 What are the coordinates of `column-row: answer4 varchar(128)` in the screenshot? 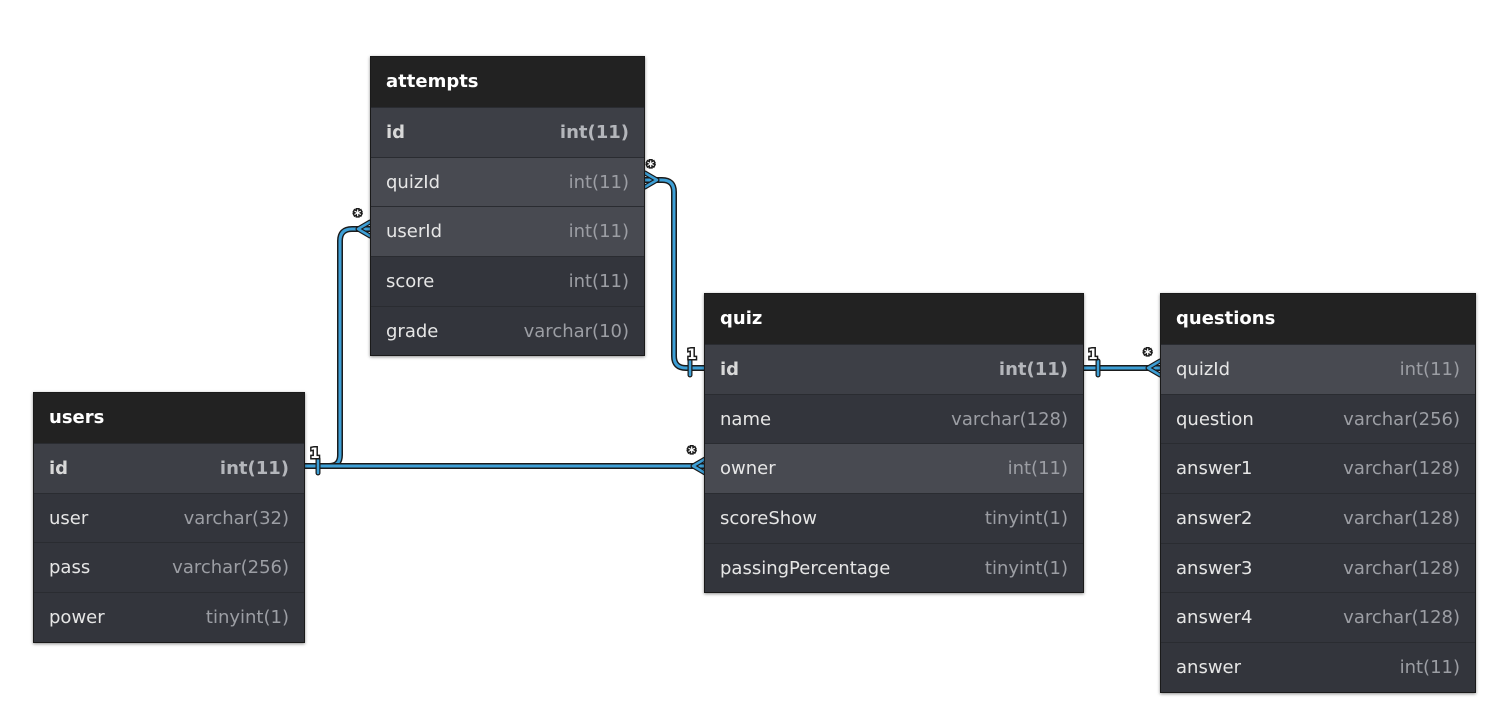 It's located at (1318, 617).